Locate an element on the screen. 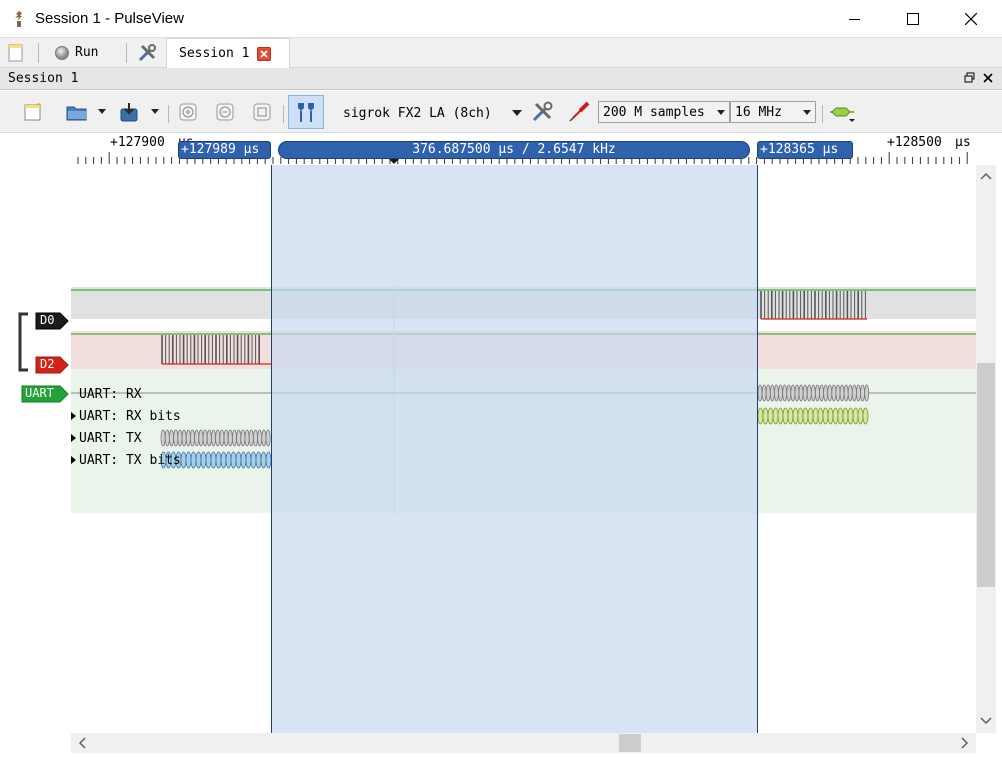  channel-d2-name: D2 is located at coordinates (47, 364).